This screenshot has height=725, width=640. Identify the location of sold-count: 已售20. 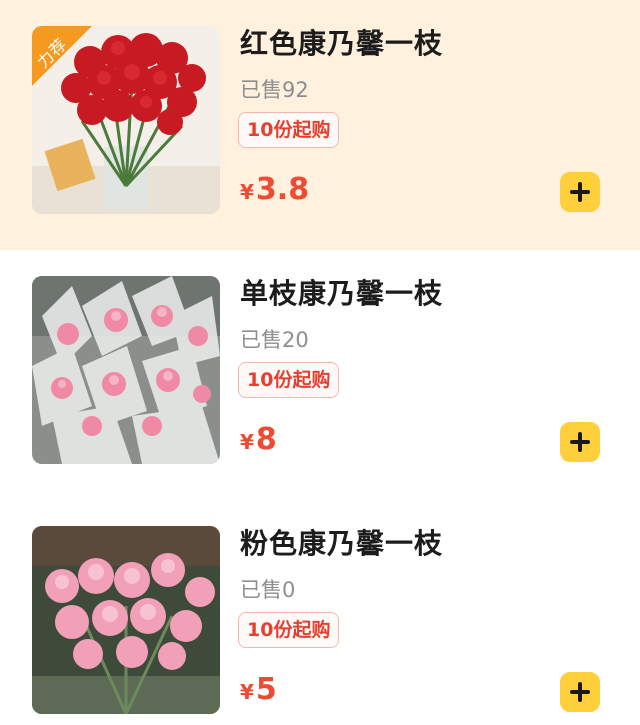
(274, 340).